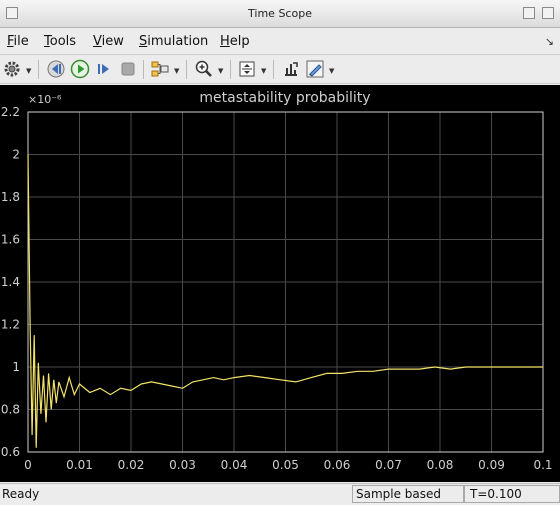  I want to click on x-tick-label: 0.01, so click(79, 465).